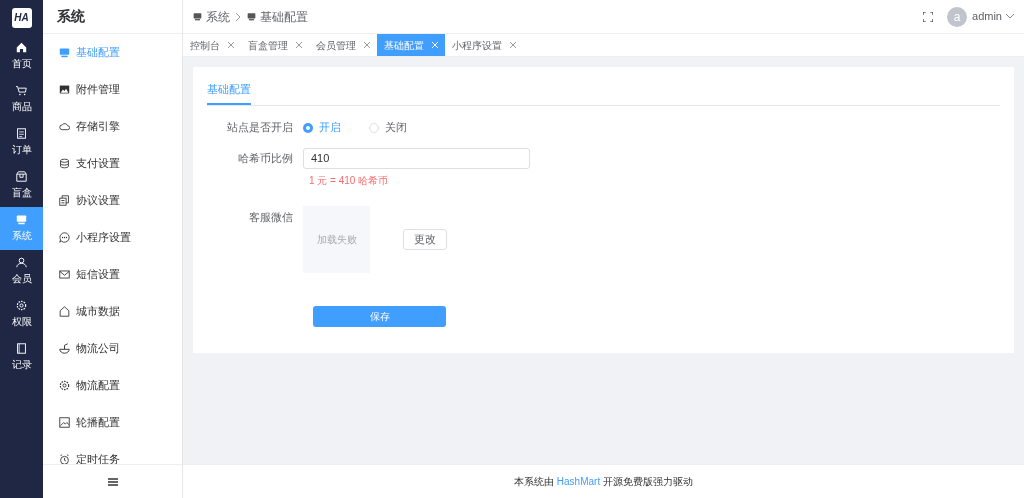  What do you see at coordinates (484, 45) in the screenshot?
I see `tab: 小程序设置` at bounding box center [484, 45].